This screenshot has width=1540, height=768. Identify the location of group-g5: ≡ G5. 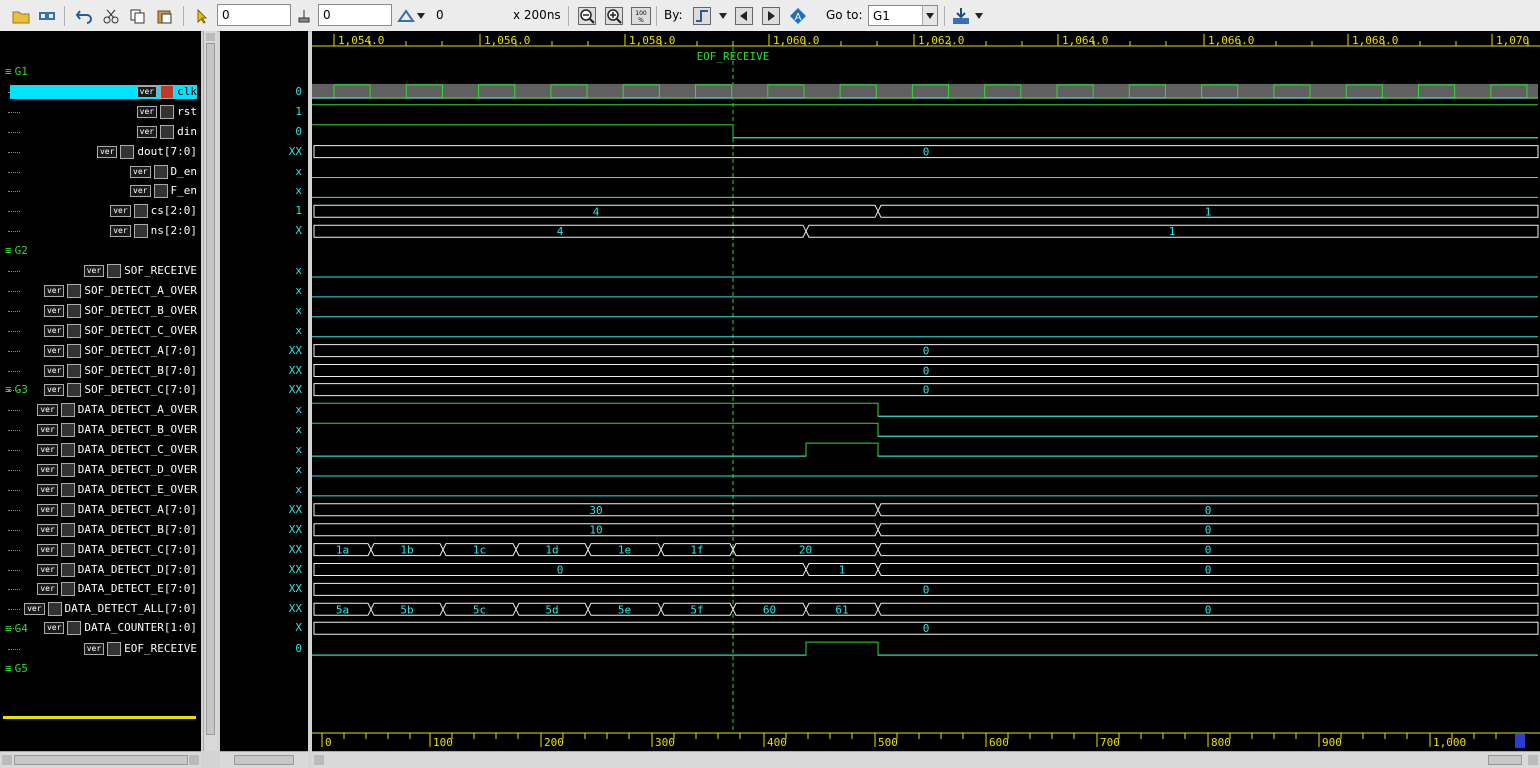
(16, 668).